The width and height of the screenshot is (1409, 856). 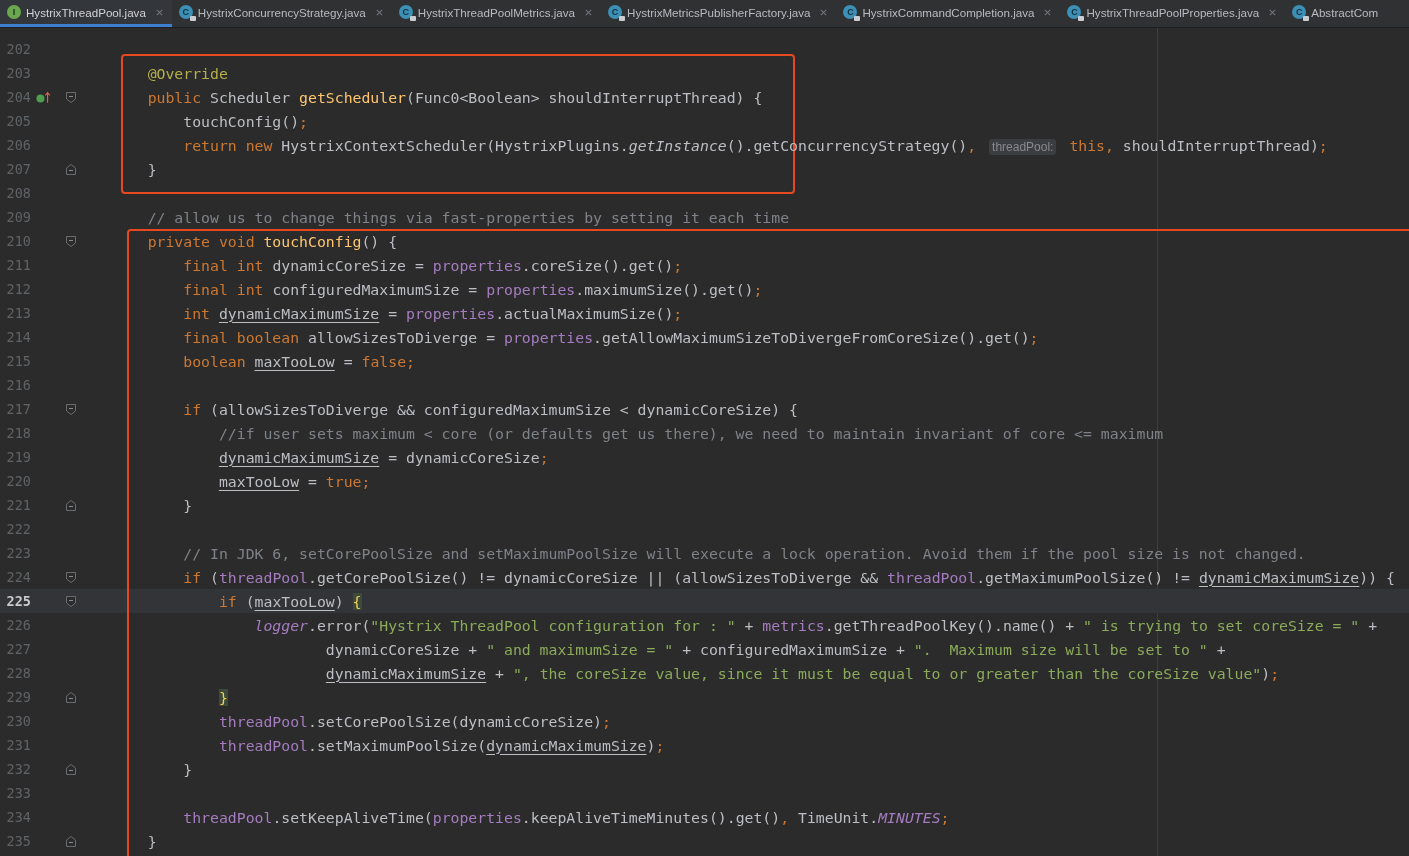 What do you see at coordinates (18, 361) in the screenshot?
I see `line-number: 215` at bounding box center [18, 361].